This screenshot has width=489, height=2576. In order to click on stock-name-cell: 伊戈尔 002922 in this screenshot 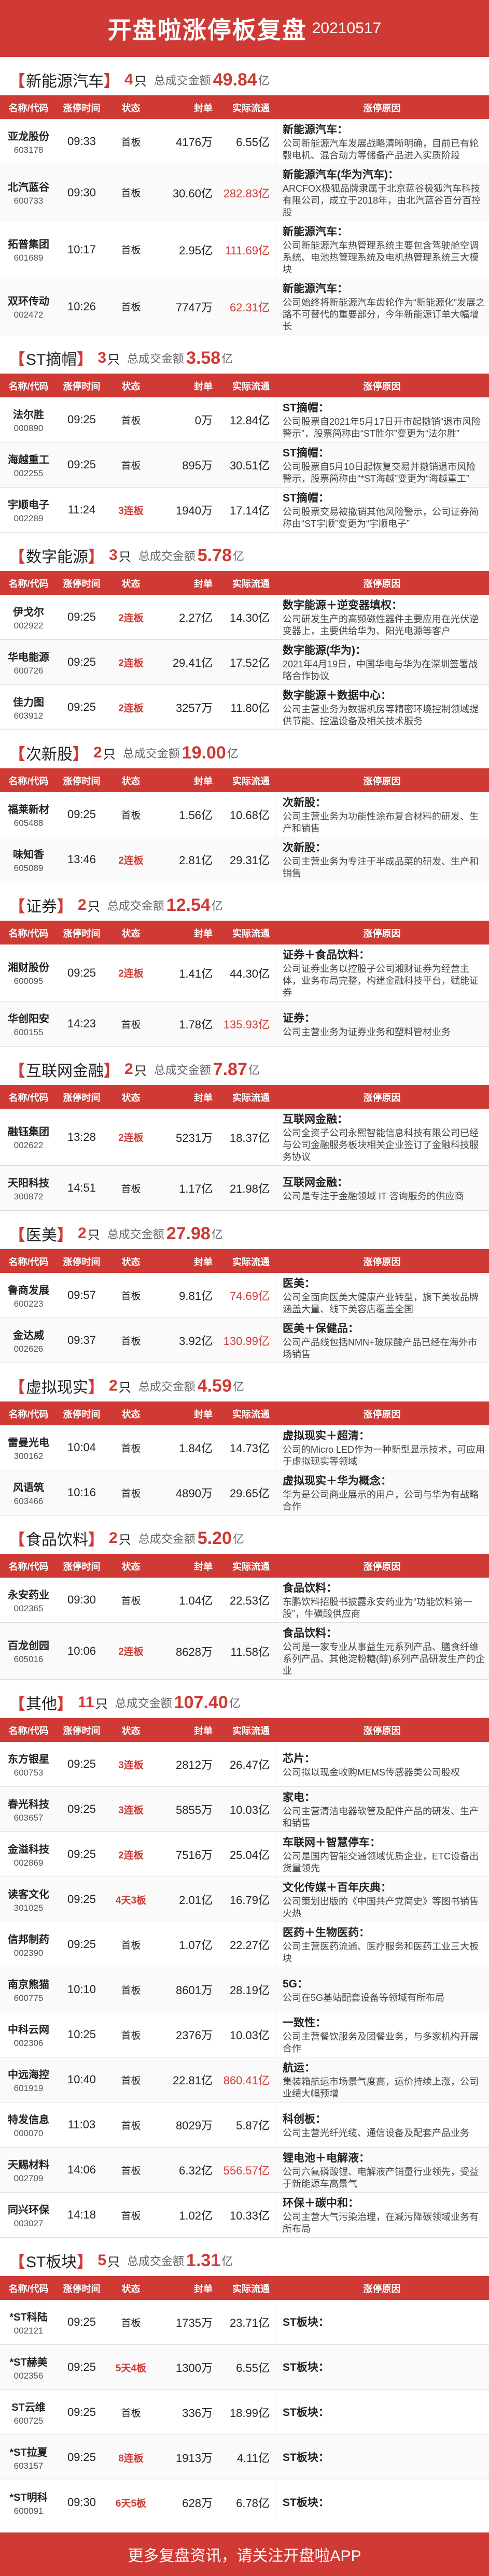, I will do `click(28, 617)`.